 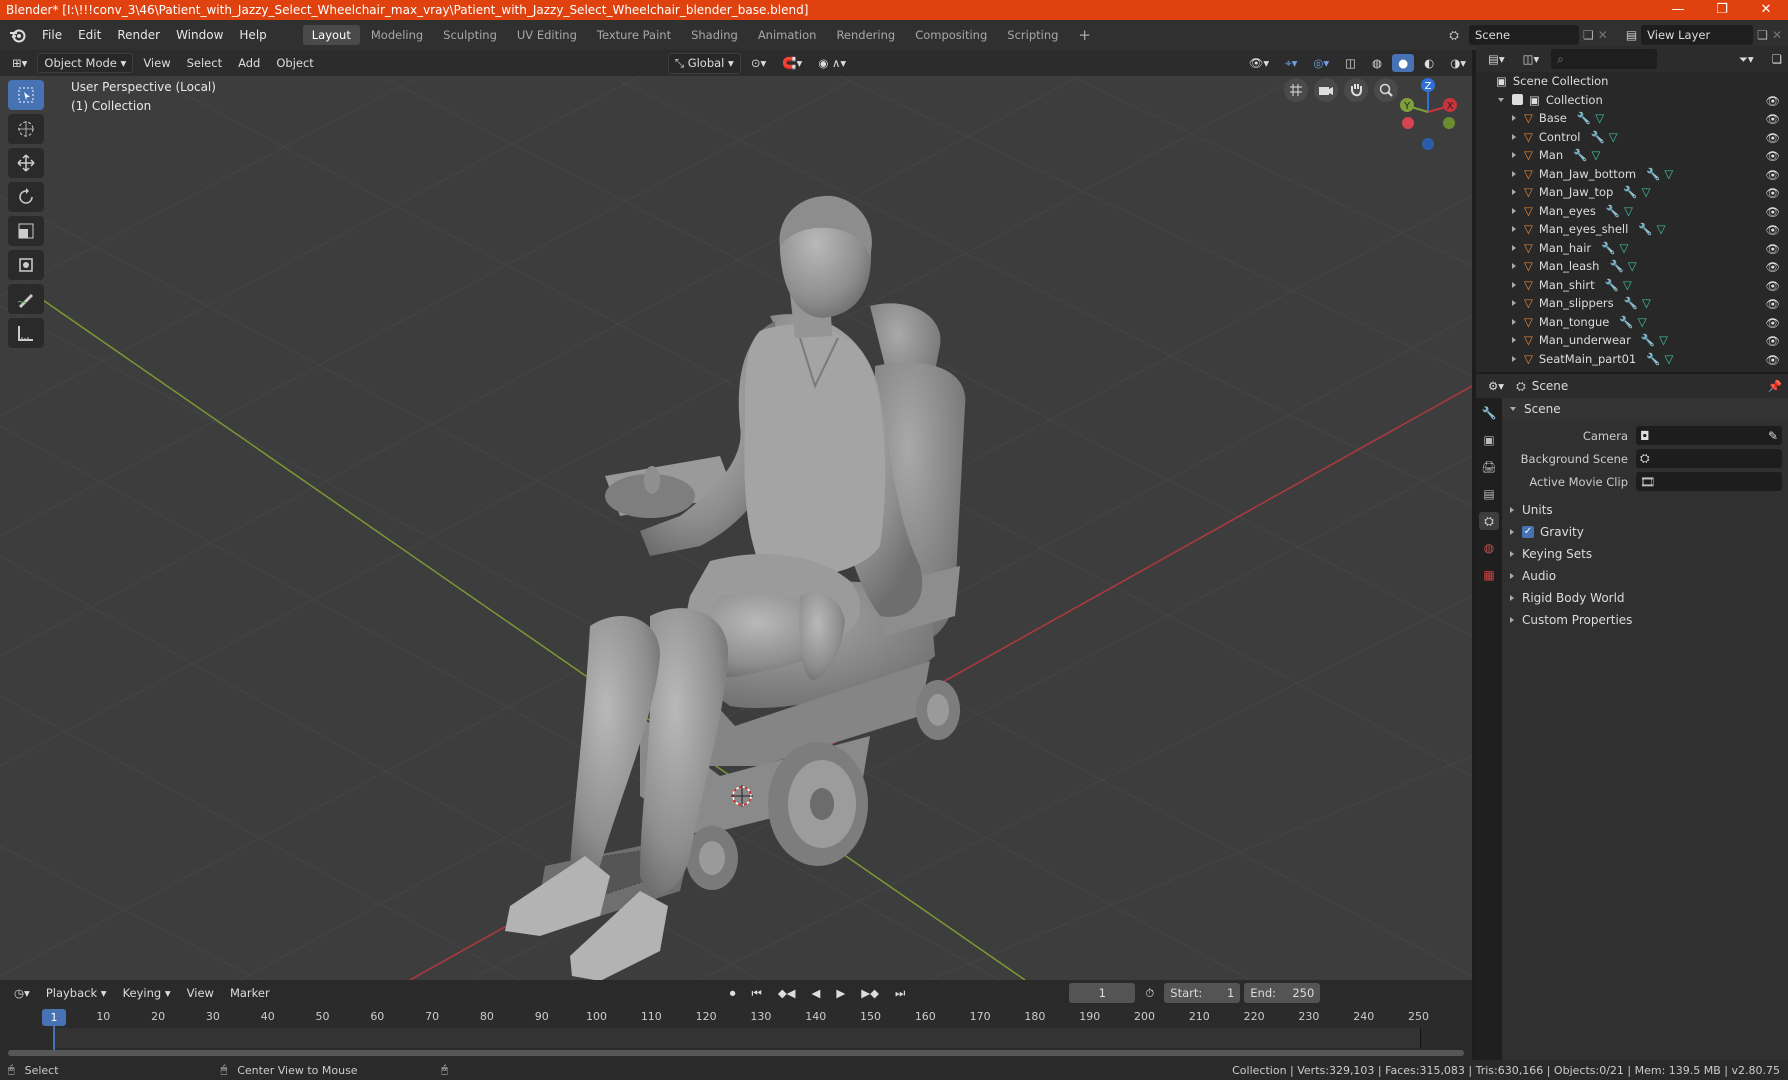 I want to click on outliner-search-input: ⌕, so click(x=1604, y=59).